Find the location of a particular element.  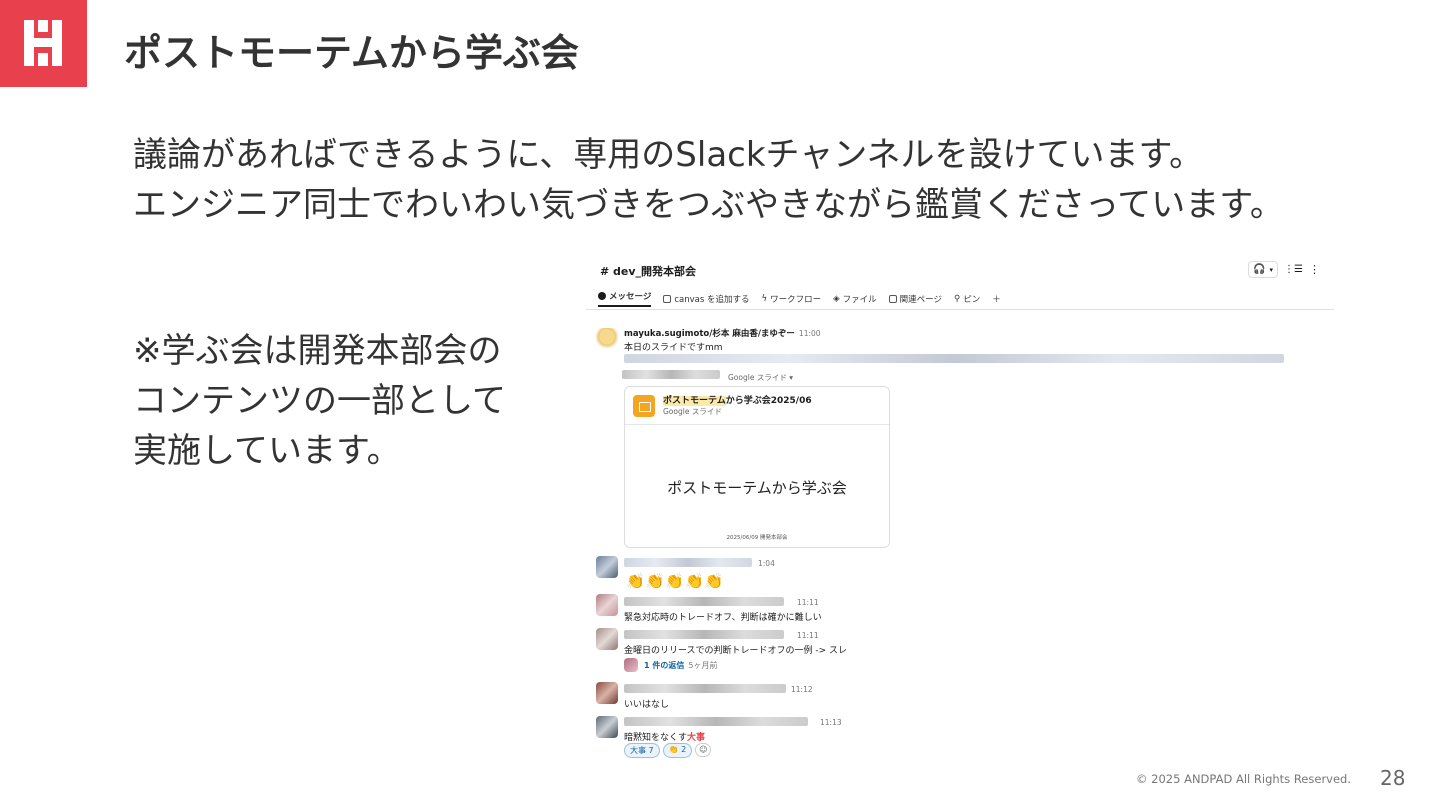

tab-messages: メッセージ is located at coordinates (625, 298).